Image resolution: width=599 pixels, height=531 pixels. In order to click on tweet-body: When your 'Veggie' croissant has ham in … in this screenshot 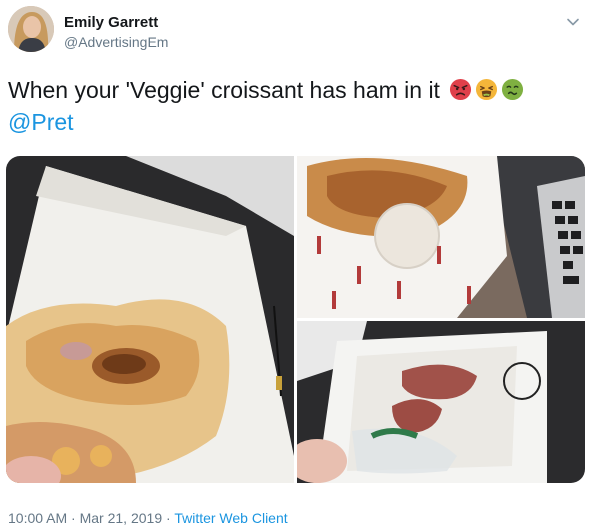, I will do `click(224, 90)`.